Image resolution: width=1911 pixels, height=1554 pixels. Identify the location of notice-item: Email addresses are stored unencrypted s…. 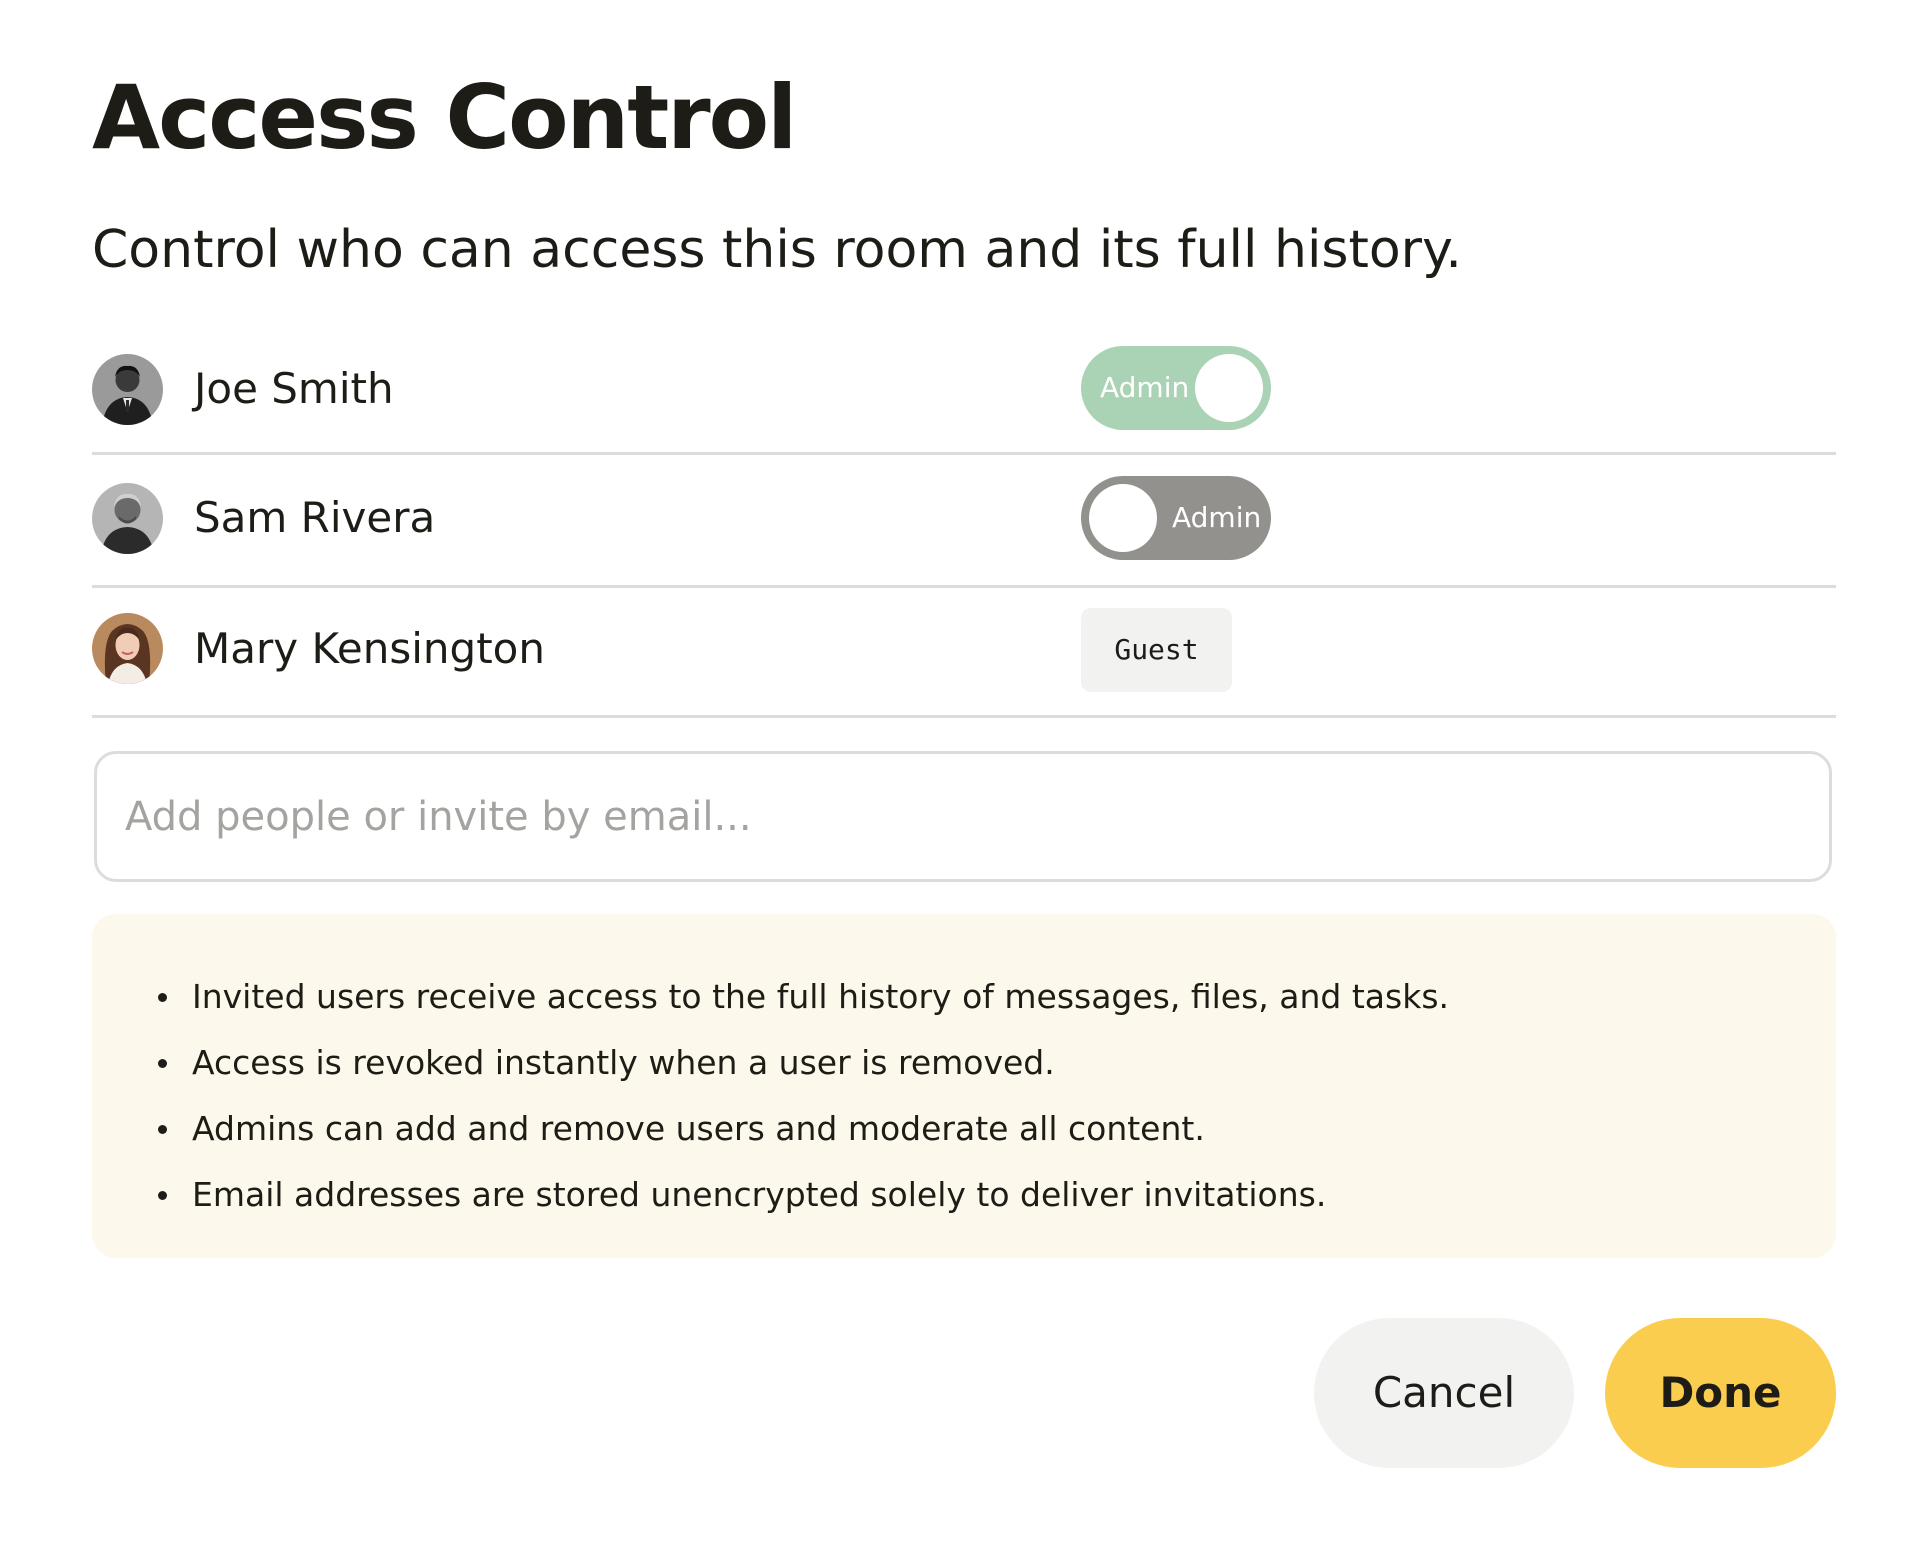
(802, 1195).